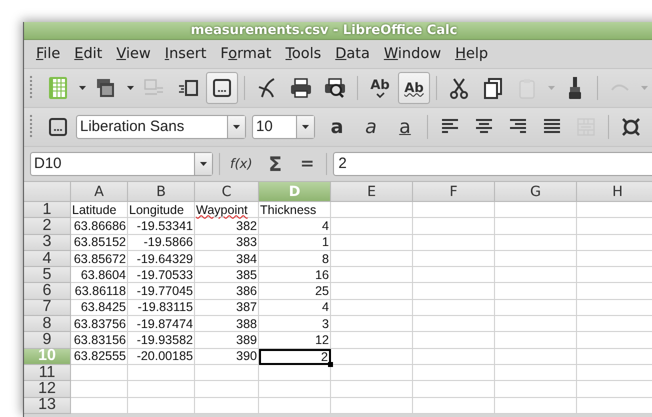 The width and height of the screenshot is (652, 417). Describe the element at coordinates (405, 127) in the screenshot. I see `underline-button: a` at that location.